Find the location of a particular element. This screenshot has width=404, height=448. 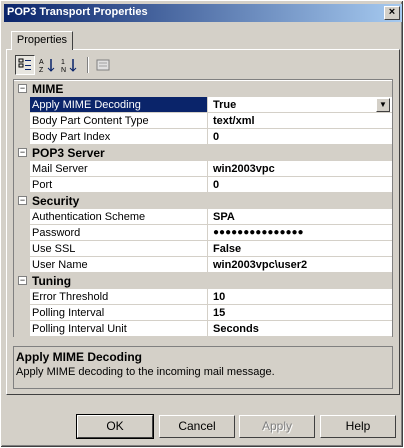

svg-text: 1 is located at coordinates (63, 62).